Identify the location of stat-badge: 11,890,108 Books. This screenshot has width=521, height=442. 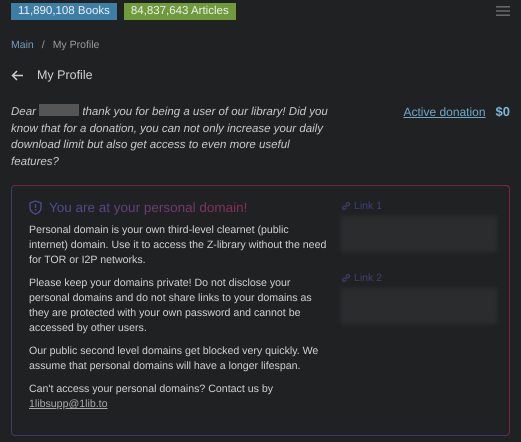
(64, 11).